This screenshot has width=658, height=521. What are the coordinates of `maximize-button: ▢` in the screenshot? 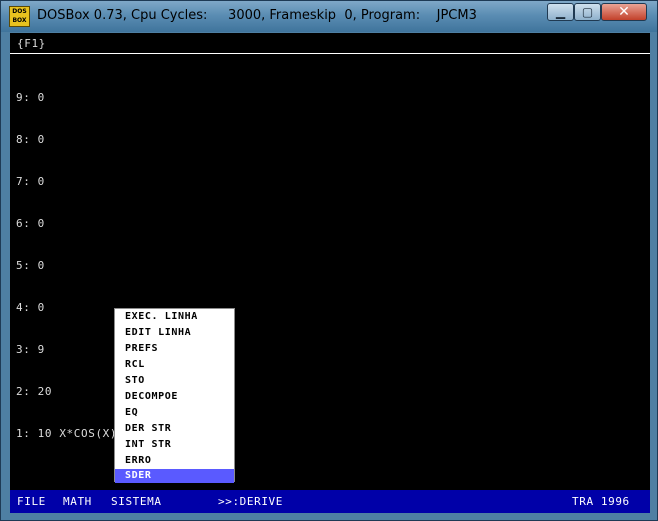 It's located at (587, 12).